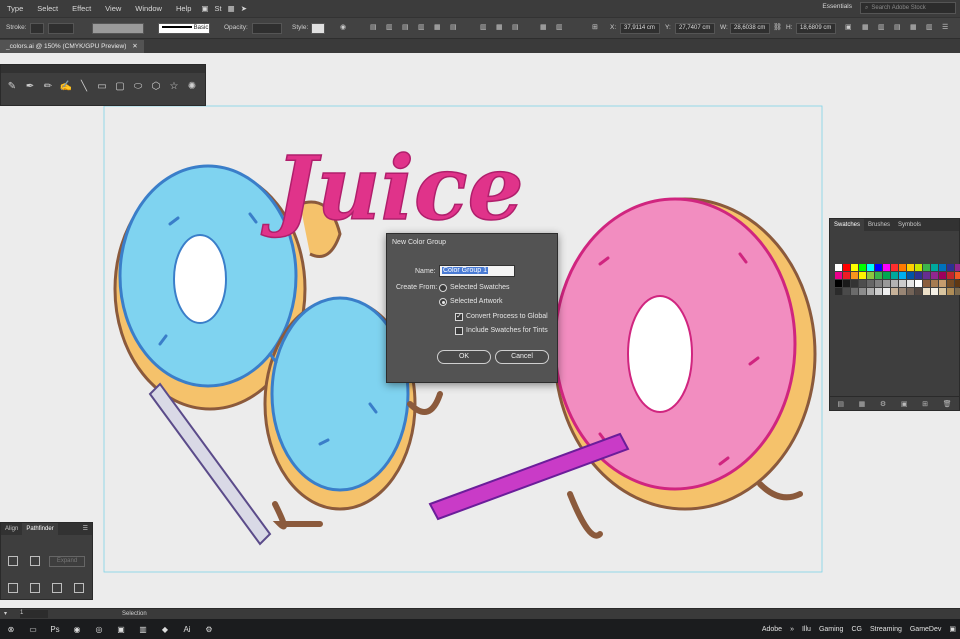  Describe the element at coordinates (236, 27) in the screenshot. I see `opacity-label: Opacity:` at that location.